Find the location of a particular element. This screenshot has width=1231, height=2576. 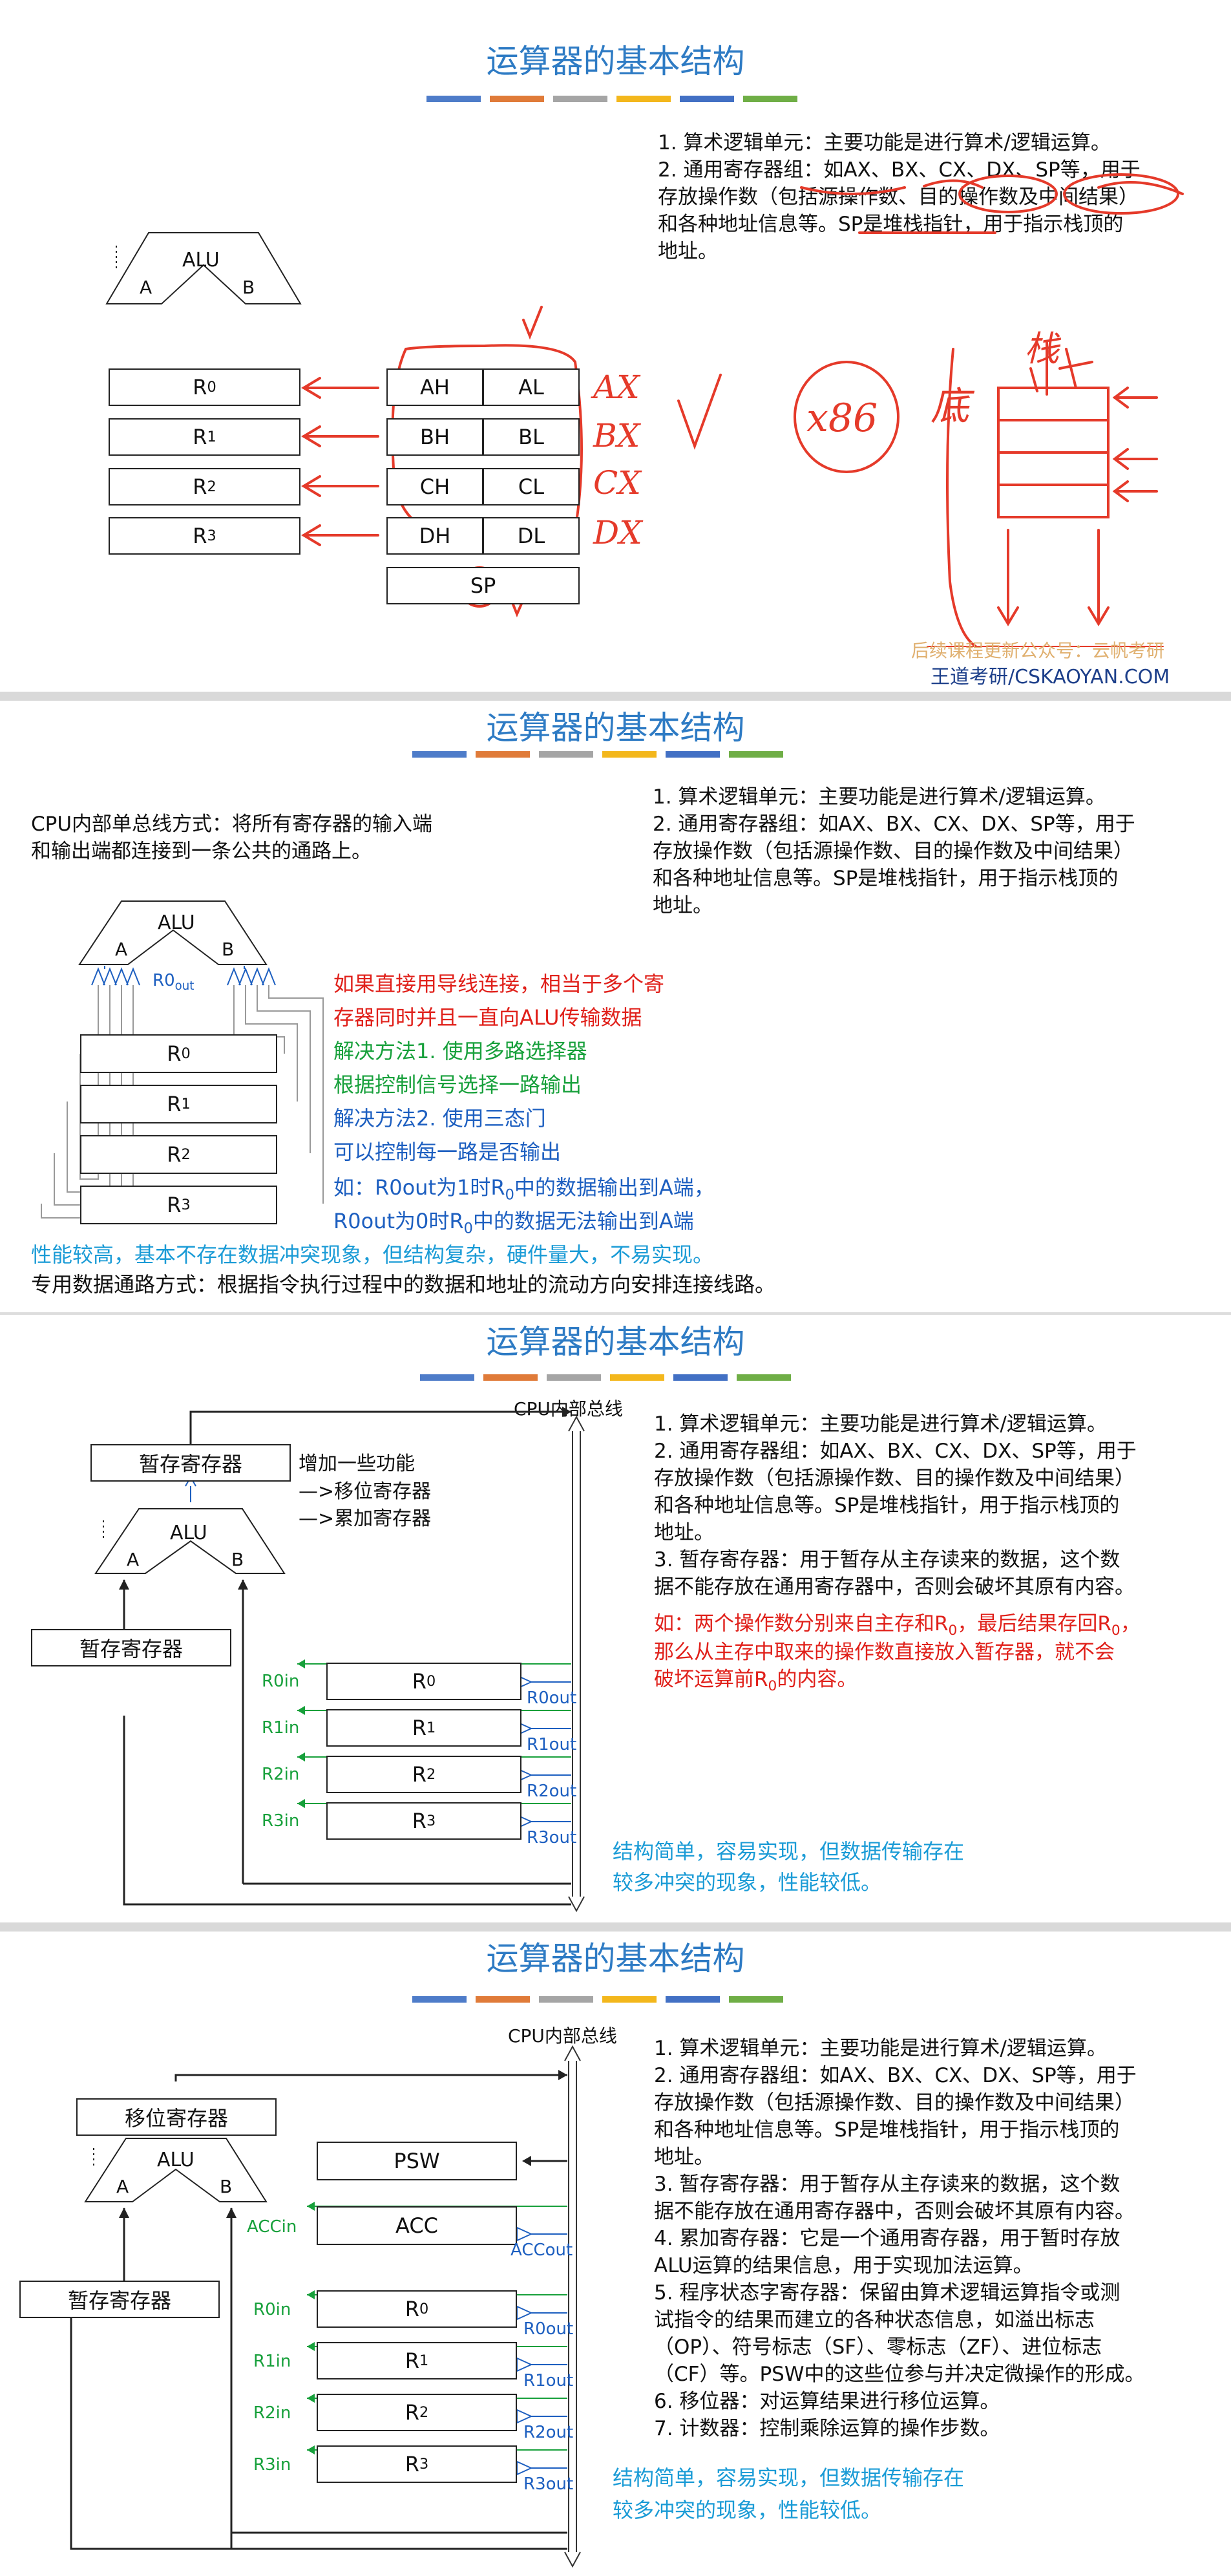

eg1-sub: 0 is located at coordinates (509, 1195).